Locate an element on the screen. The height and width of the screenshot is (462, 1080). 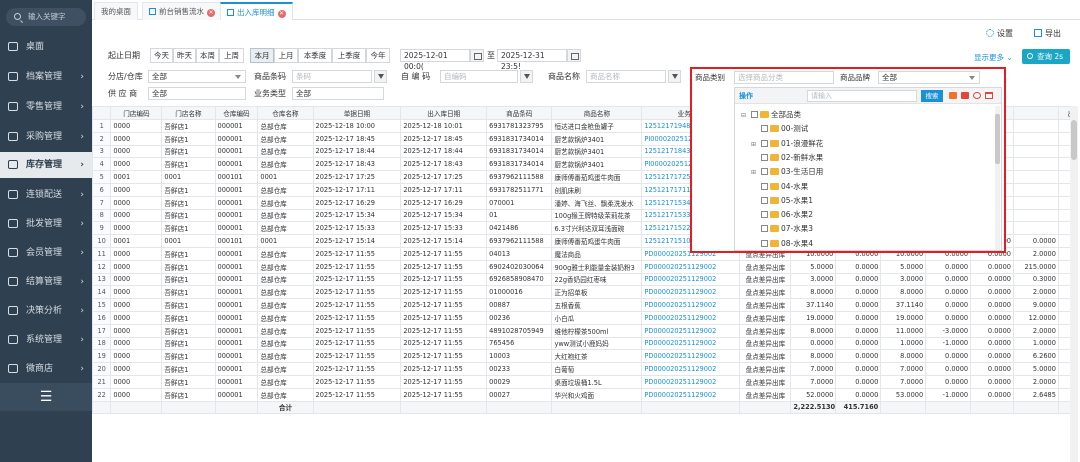
tree-toggle-icon: ⊞ is located at coordinates (755, 144).